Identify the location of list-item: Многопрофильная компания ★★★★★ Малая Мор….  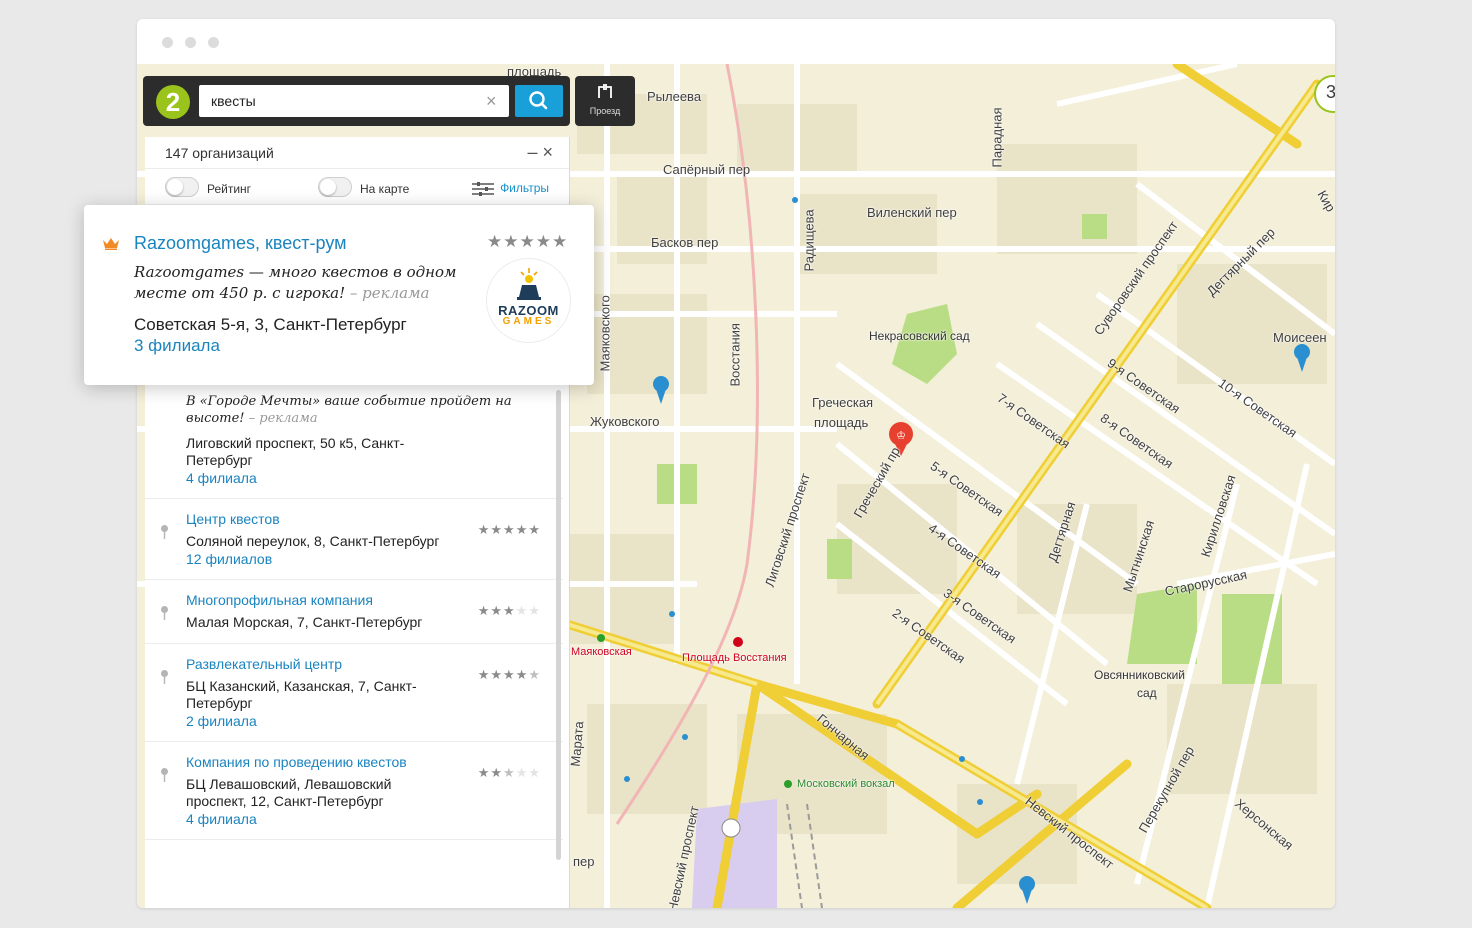
(354, 618).